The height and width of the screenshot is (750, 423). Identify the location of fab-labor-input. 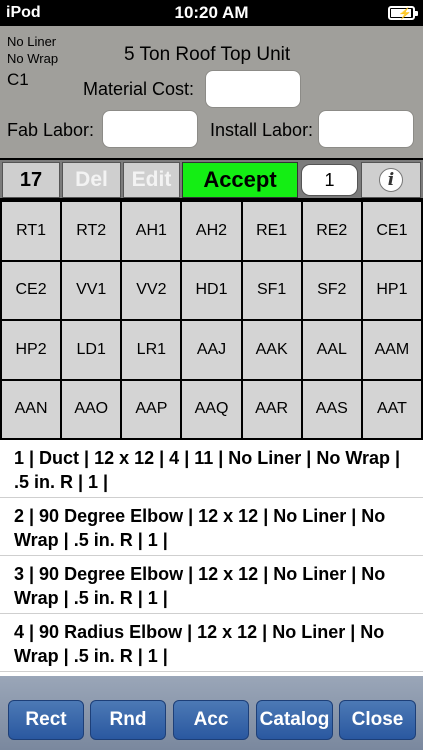
(150, 129).